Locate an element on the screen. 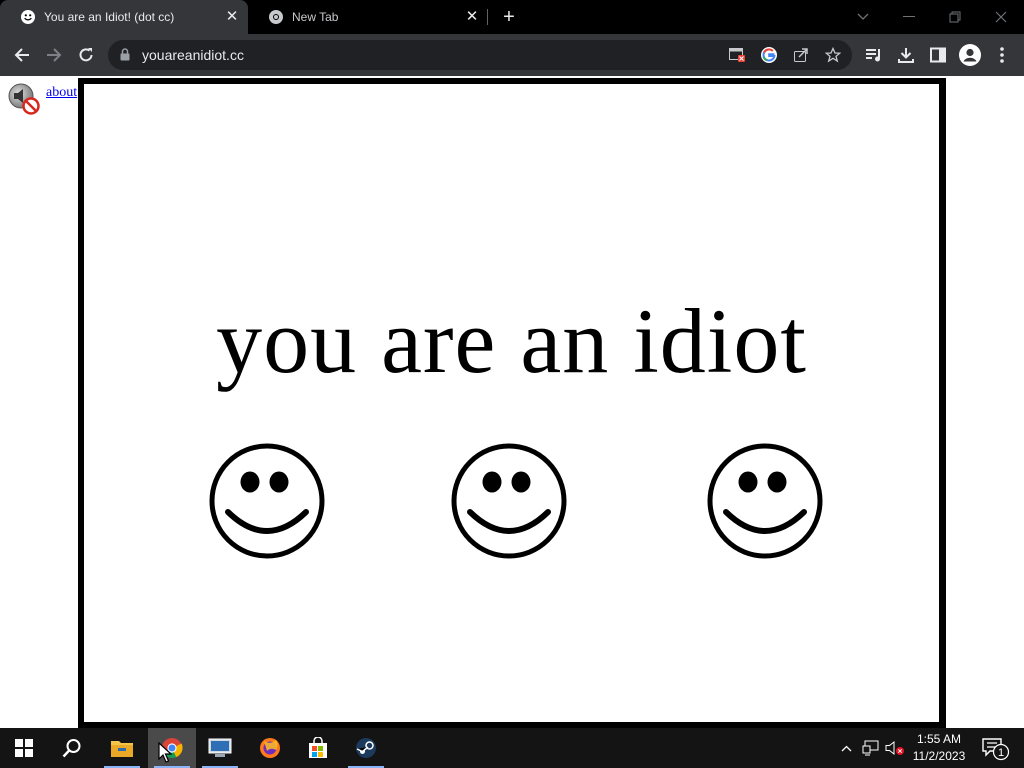 The width and height of the screenshot is (1024, 768). chrome-taskbar-icon is located at coordinates (172, 748).